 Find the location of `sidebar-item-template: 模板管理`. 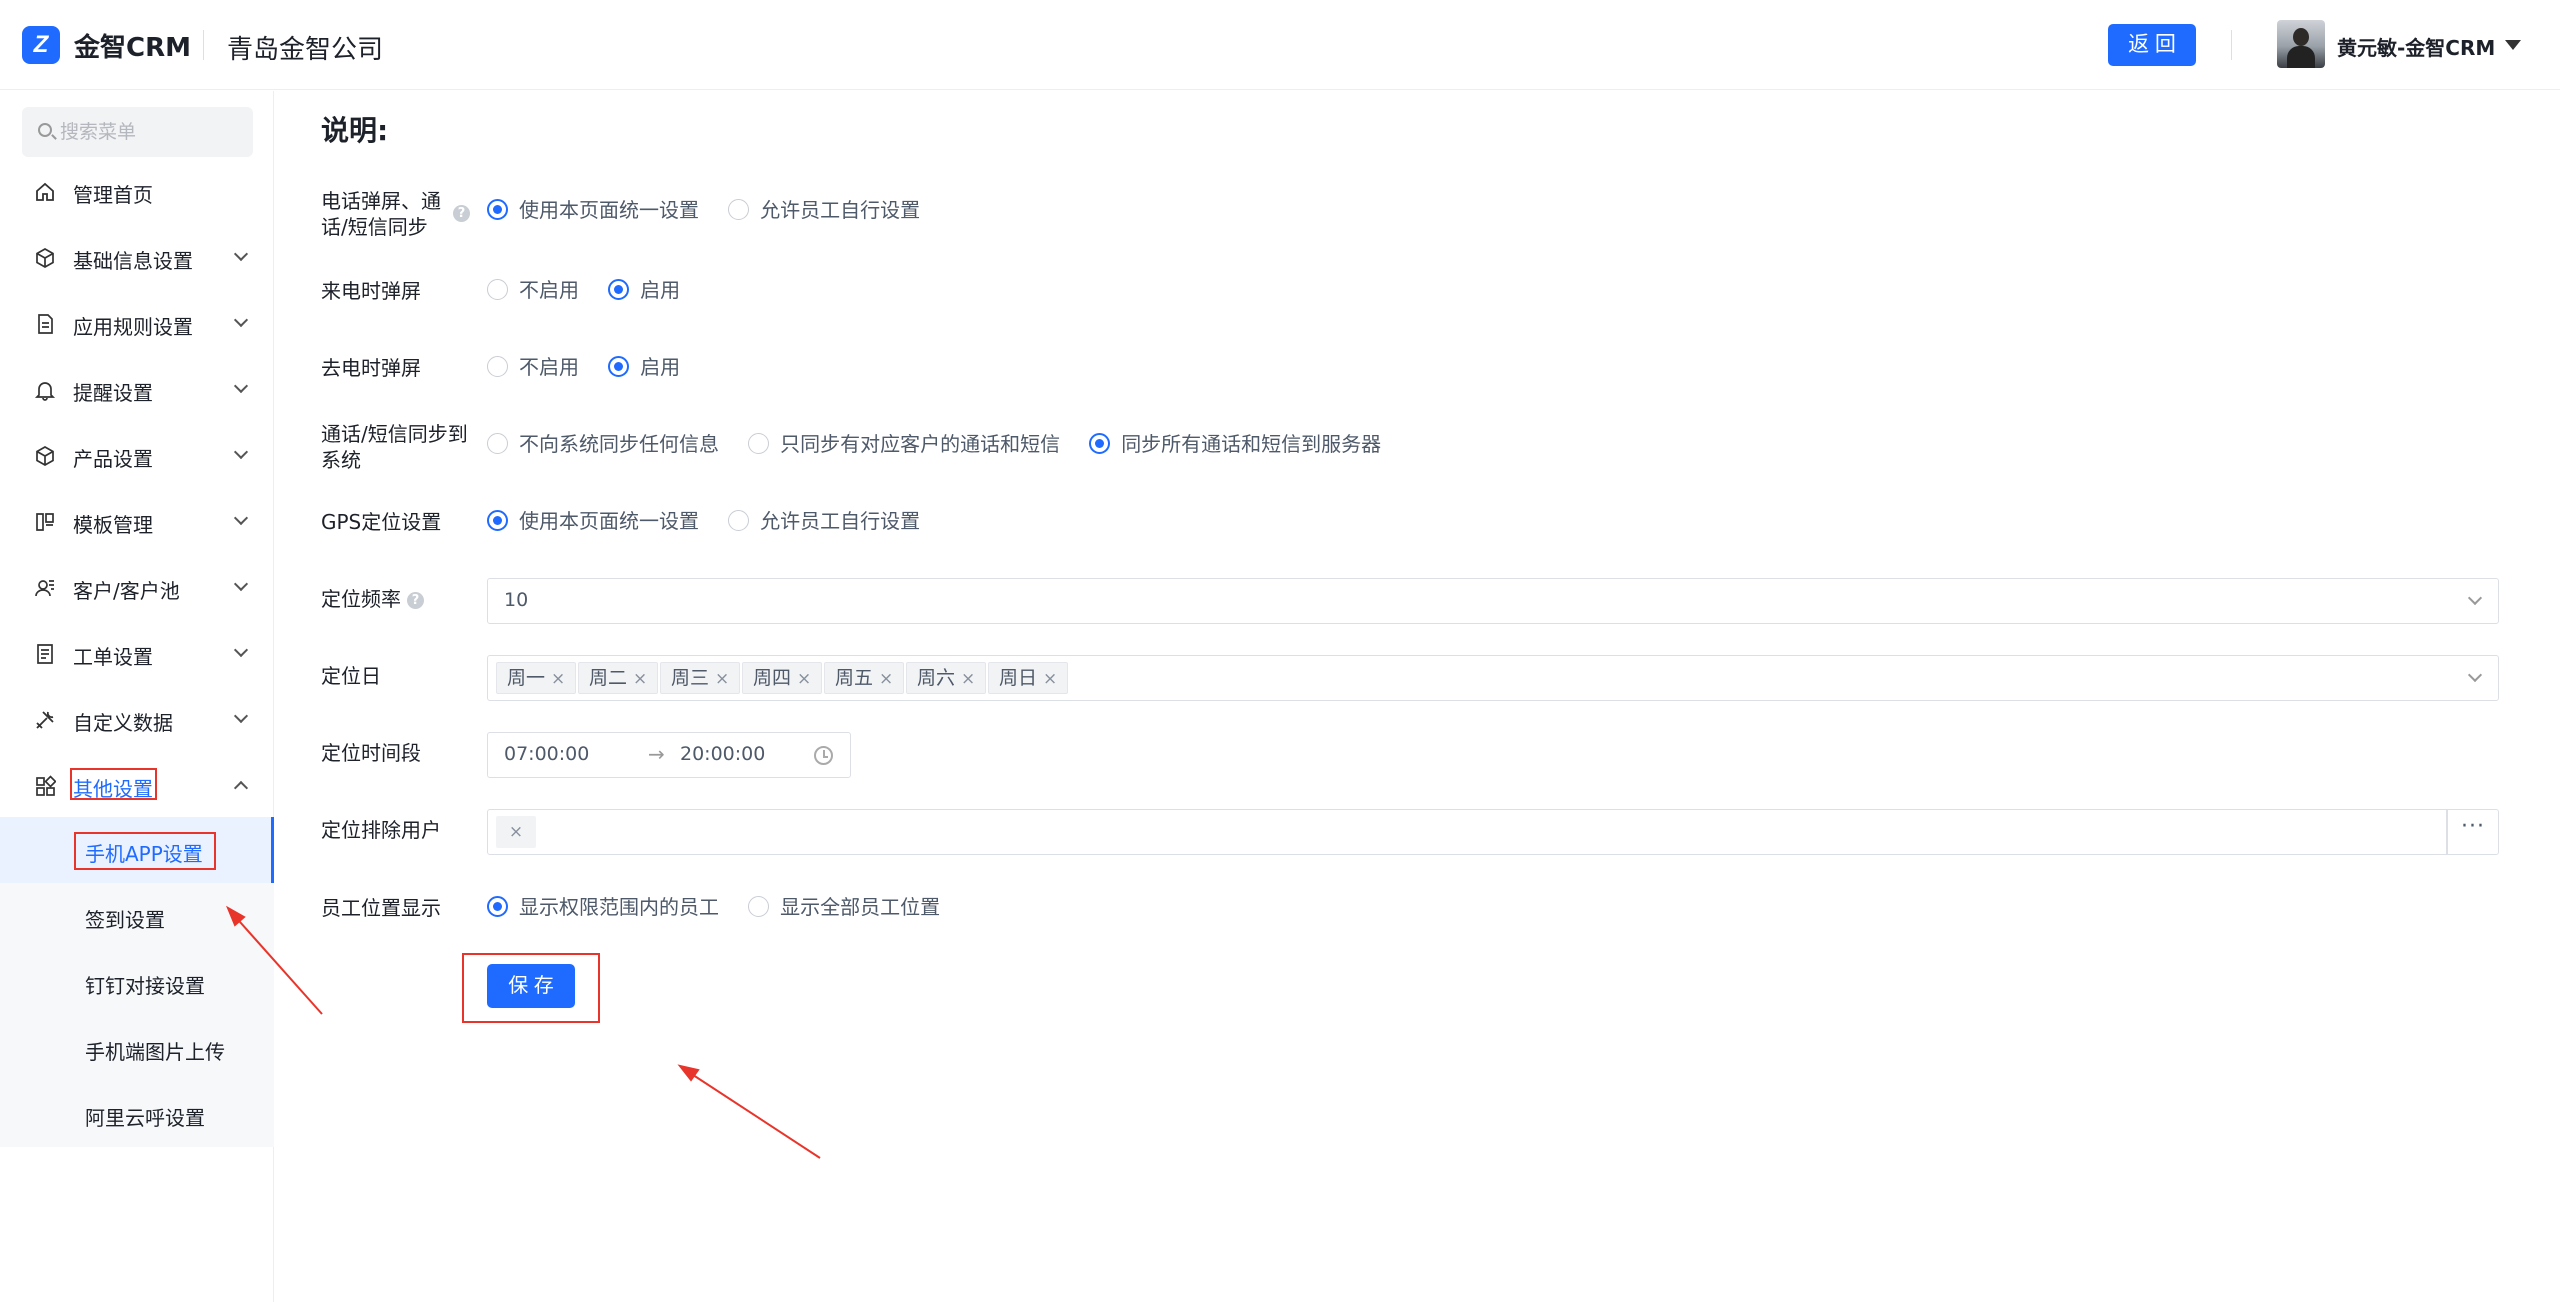

sidebar-item-template: 模板管理 is located at coordinates (137, 521).